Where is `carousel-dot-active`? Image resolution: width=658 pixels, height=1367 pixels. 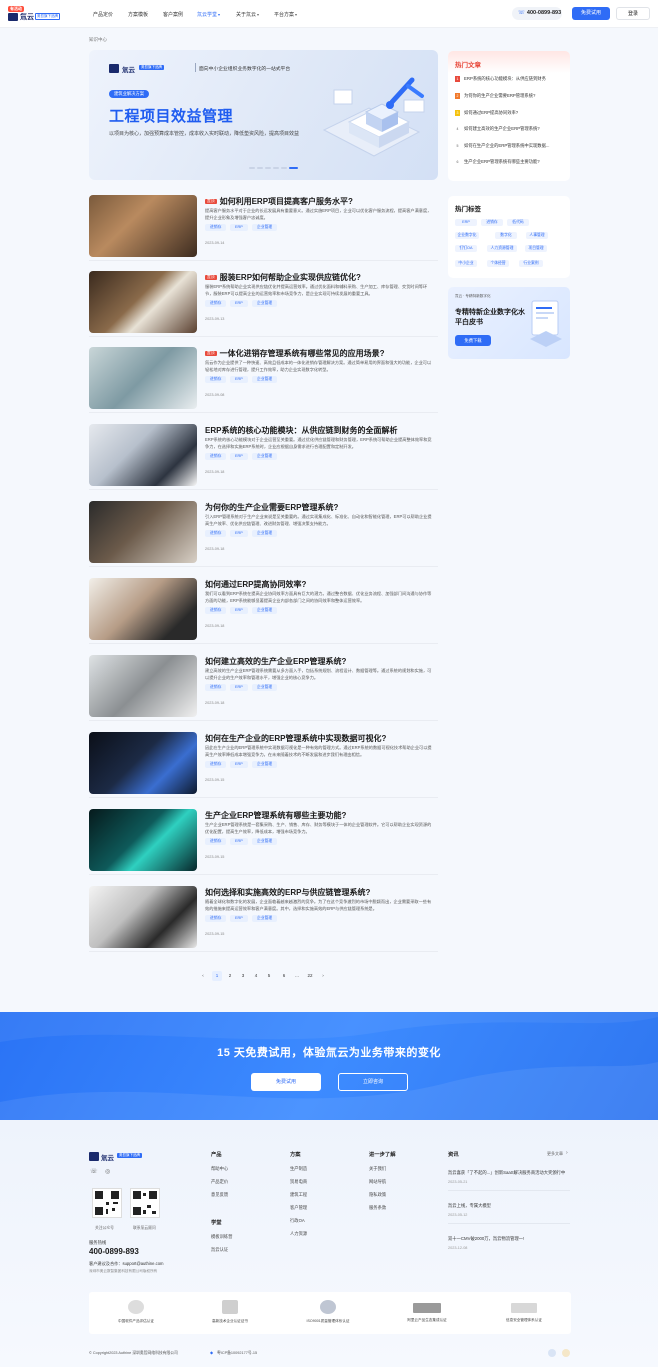 carousel-dot-active is located at coordinates (293, 168).